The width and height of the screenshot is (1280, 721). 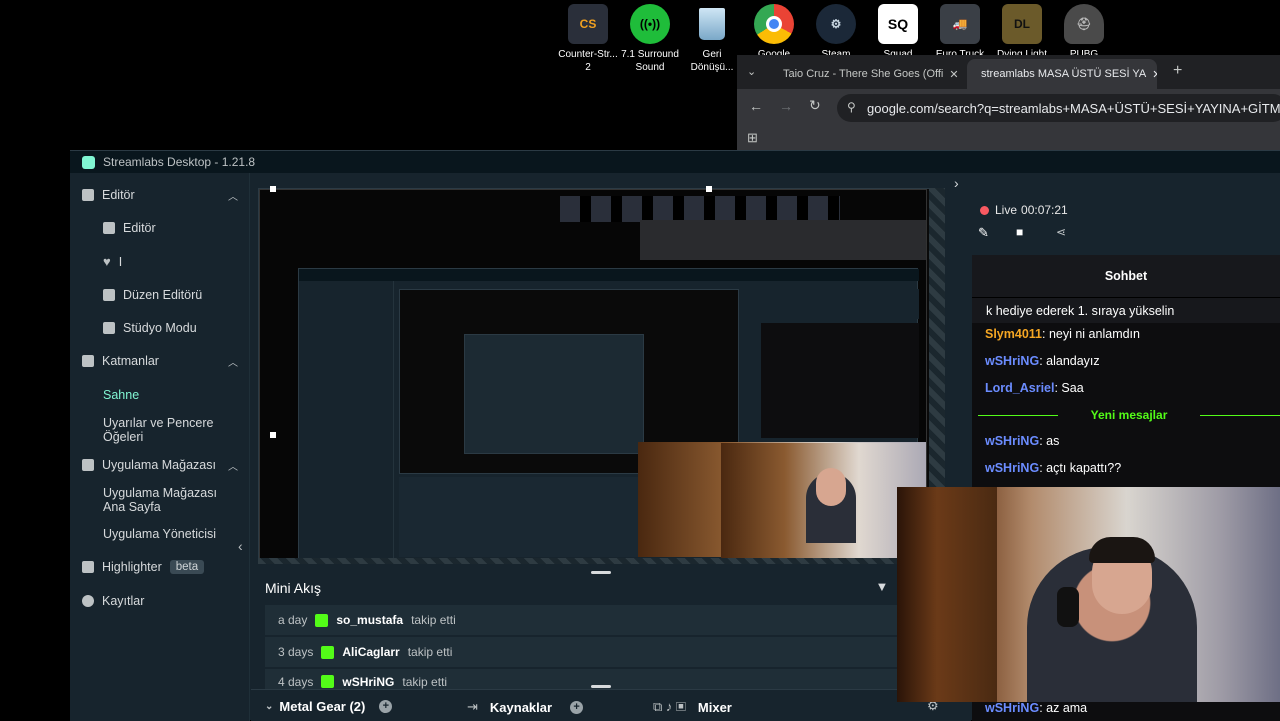 What do you see at coordinates (1068, 607) in the screenshot?
I see `webcam-headphones` at bounding box center [1068, 607].